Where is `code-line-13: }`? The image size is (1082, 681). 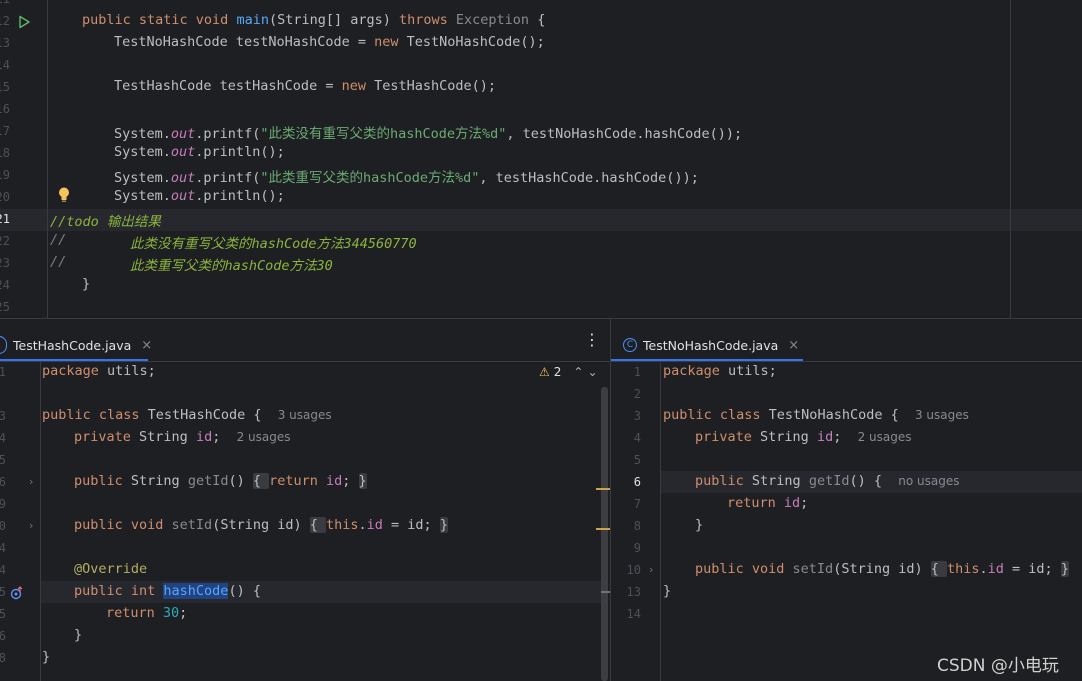 code-line-13: } is located at coordinates (667, 591).